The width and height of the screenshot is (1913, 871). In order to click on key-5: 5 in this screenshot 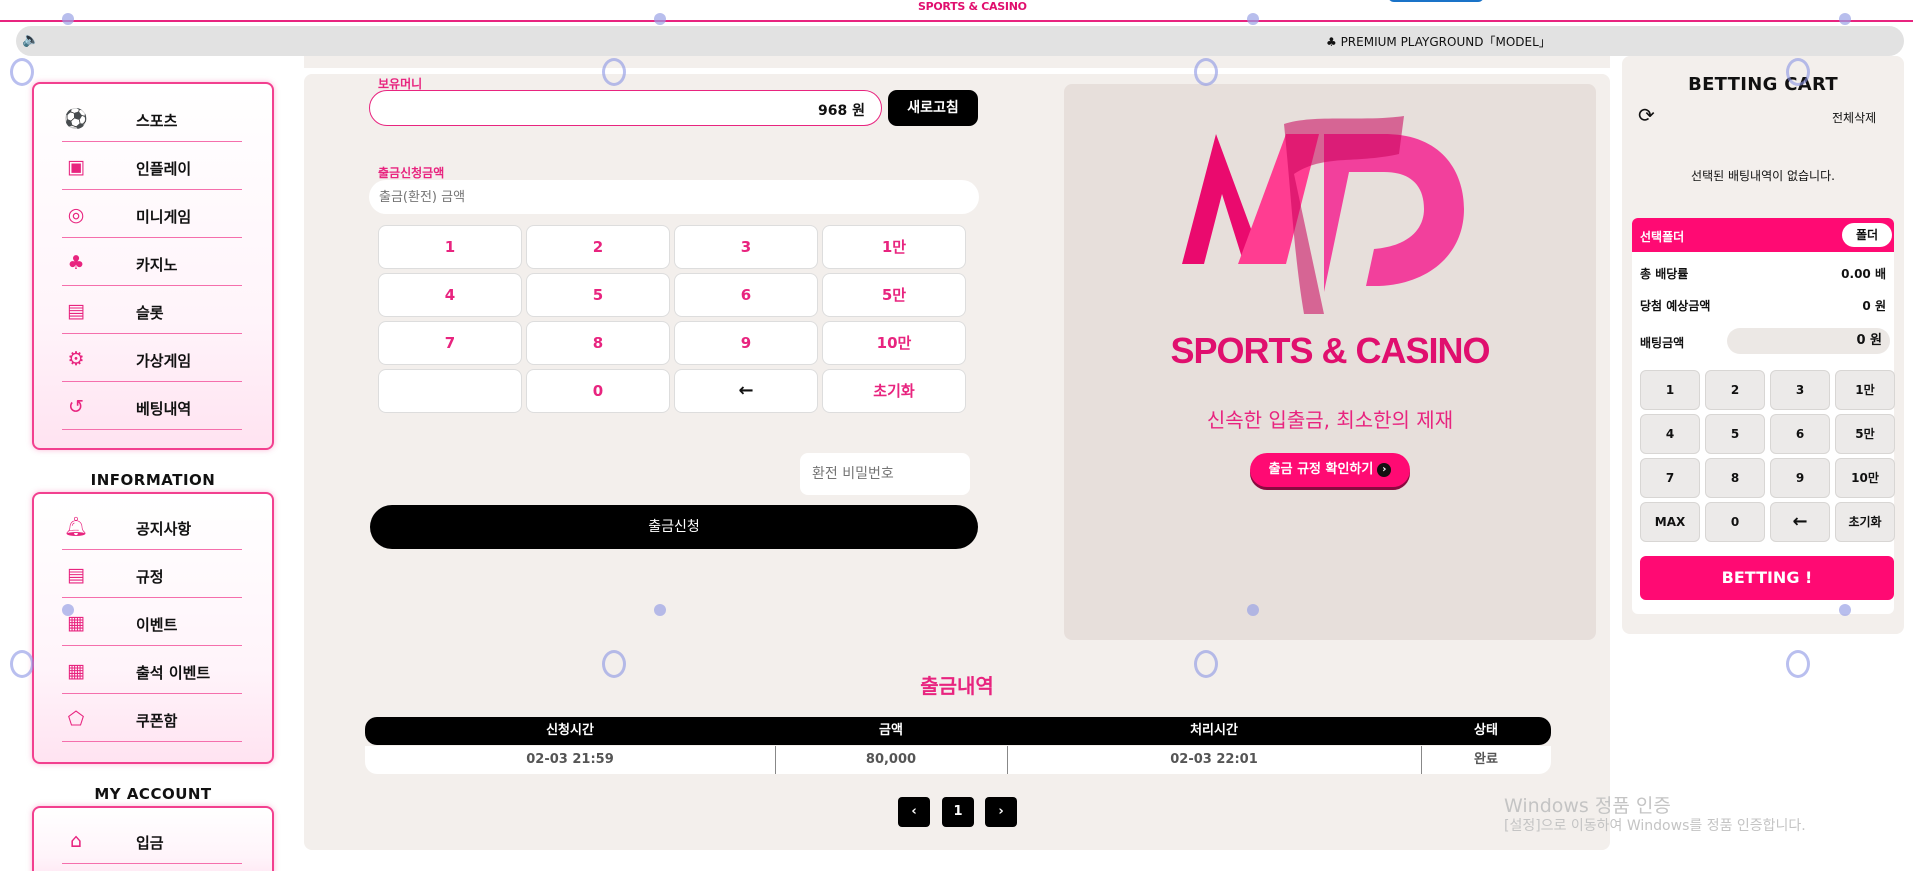, I will do `click(598, 295)`.